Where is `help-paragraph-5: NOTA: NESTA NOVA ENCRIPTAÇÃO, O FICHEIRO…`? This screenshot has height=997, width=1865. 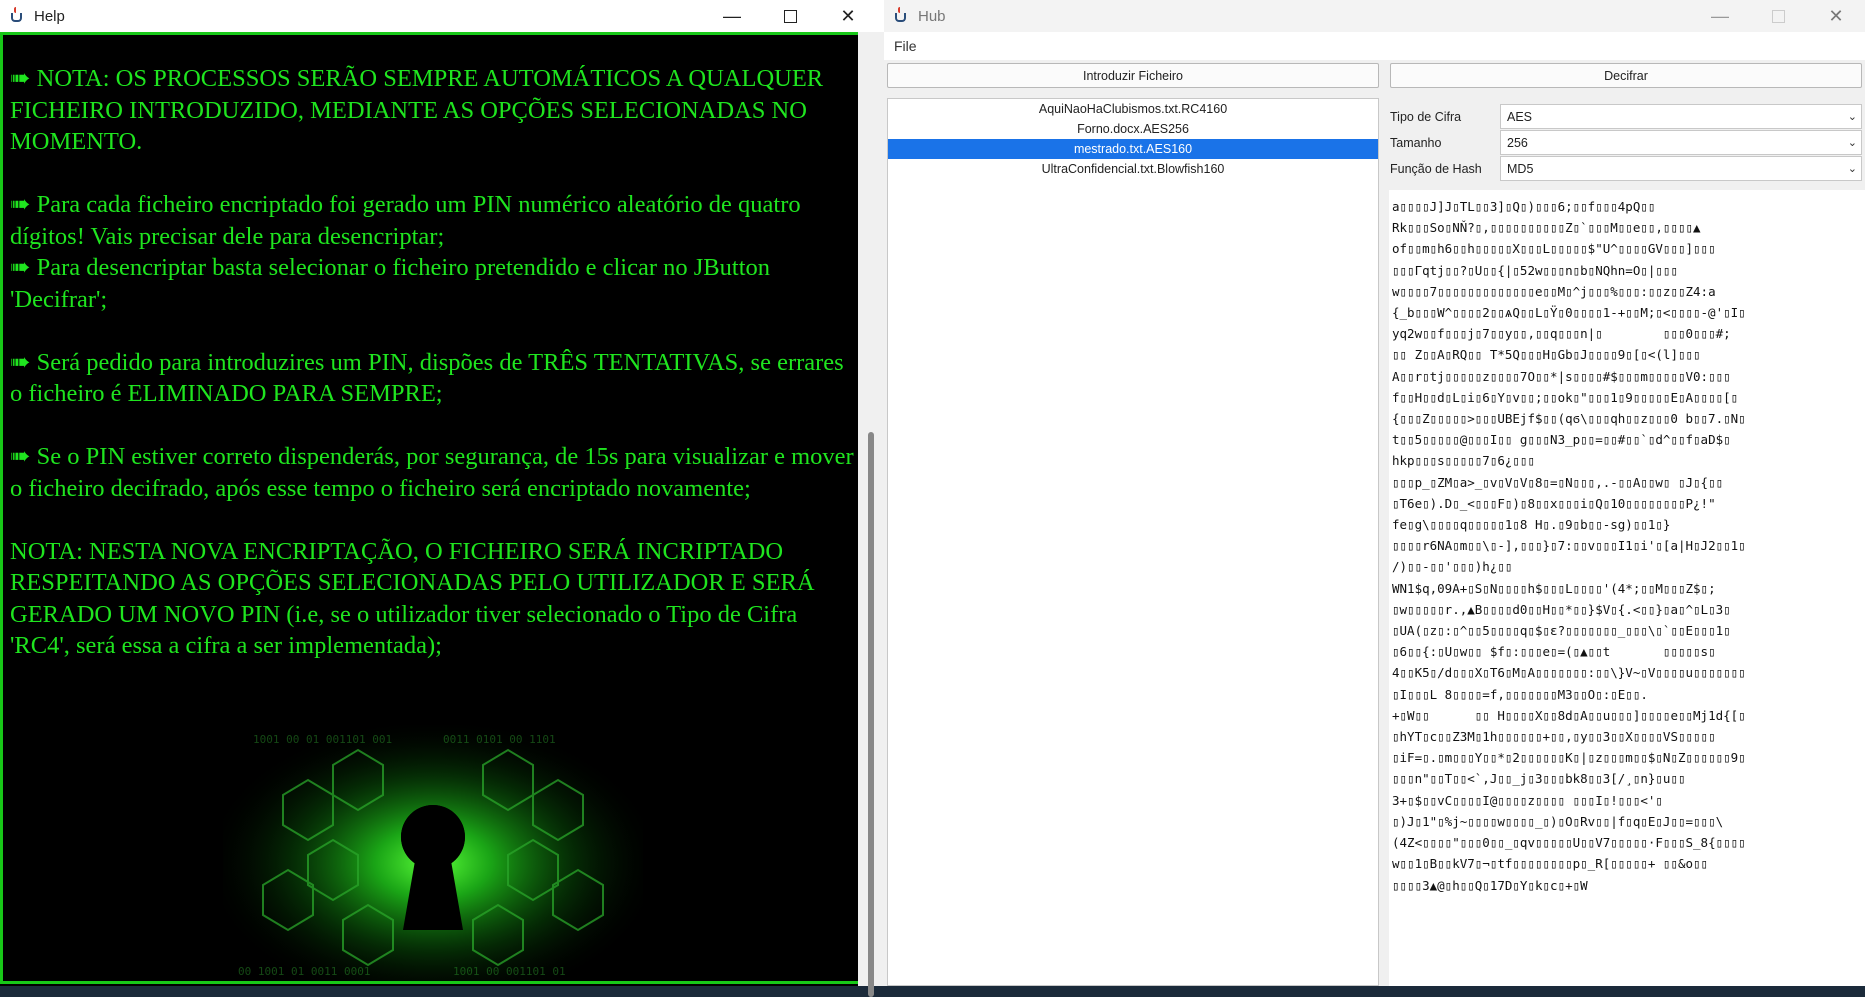
help-paragraph-5: NOTA: NESTA NOVA ENCRIPTAÇÃO, O FICHEIRO… is located at coordinates (412, 598).